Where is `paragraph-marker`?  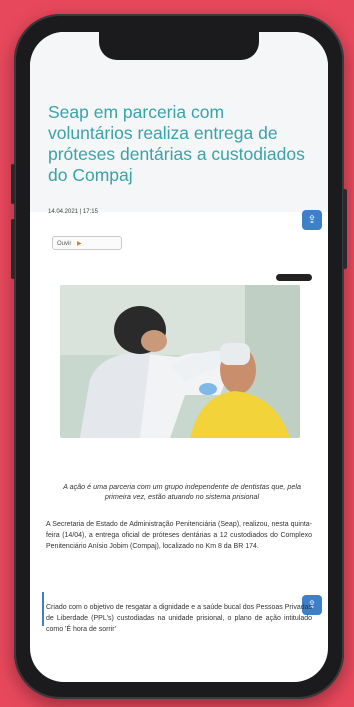
paragraph-marker is located at coordinates (43, 609).